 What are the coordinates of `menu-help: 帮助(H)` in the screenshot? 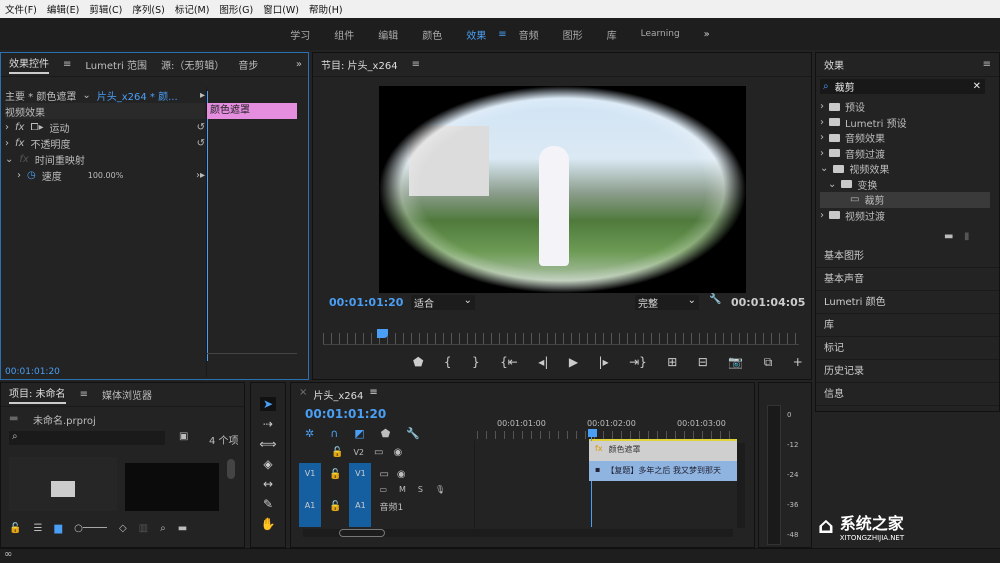 It's located at (326, 9).